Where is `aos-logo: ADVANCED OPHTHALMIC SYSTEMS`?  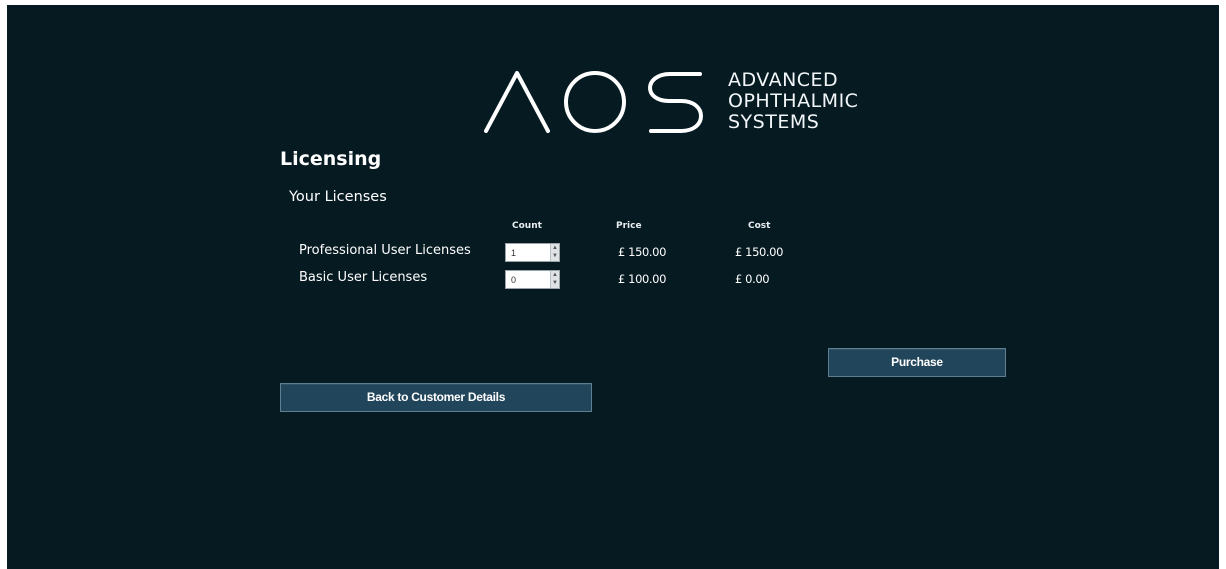
aos-logo: ADVANCED OPHTHALMIC SYSTEMS is located at coordinates (684, 105).